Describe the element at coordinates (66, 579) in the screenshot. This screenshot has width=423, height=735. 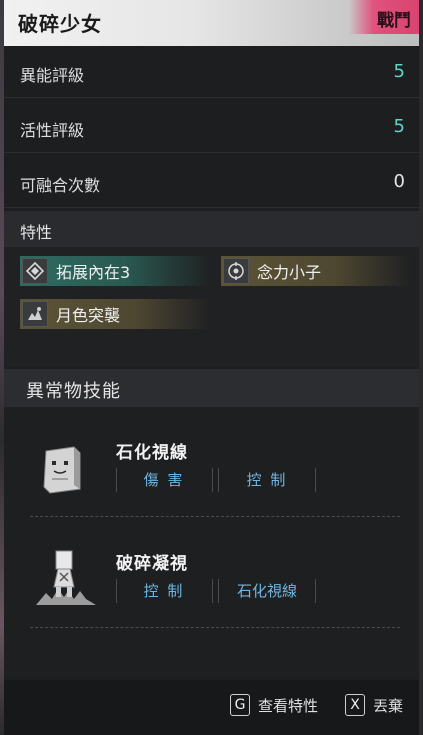
I see `broken-girl-icon` at that location.